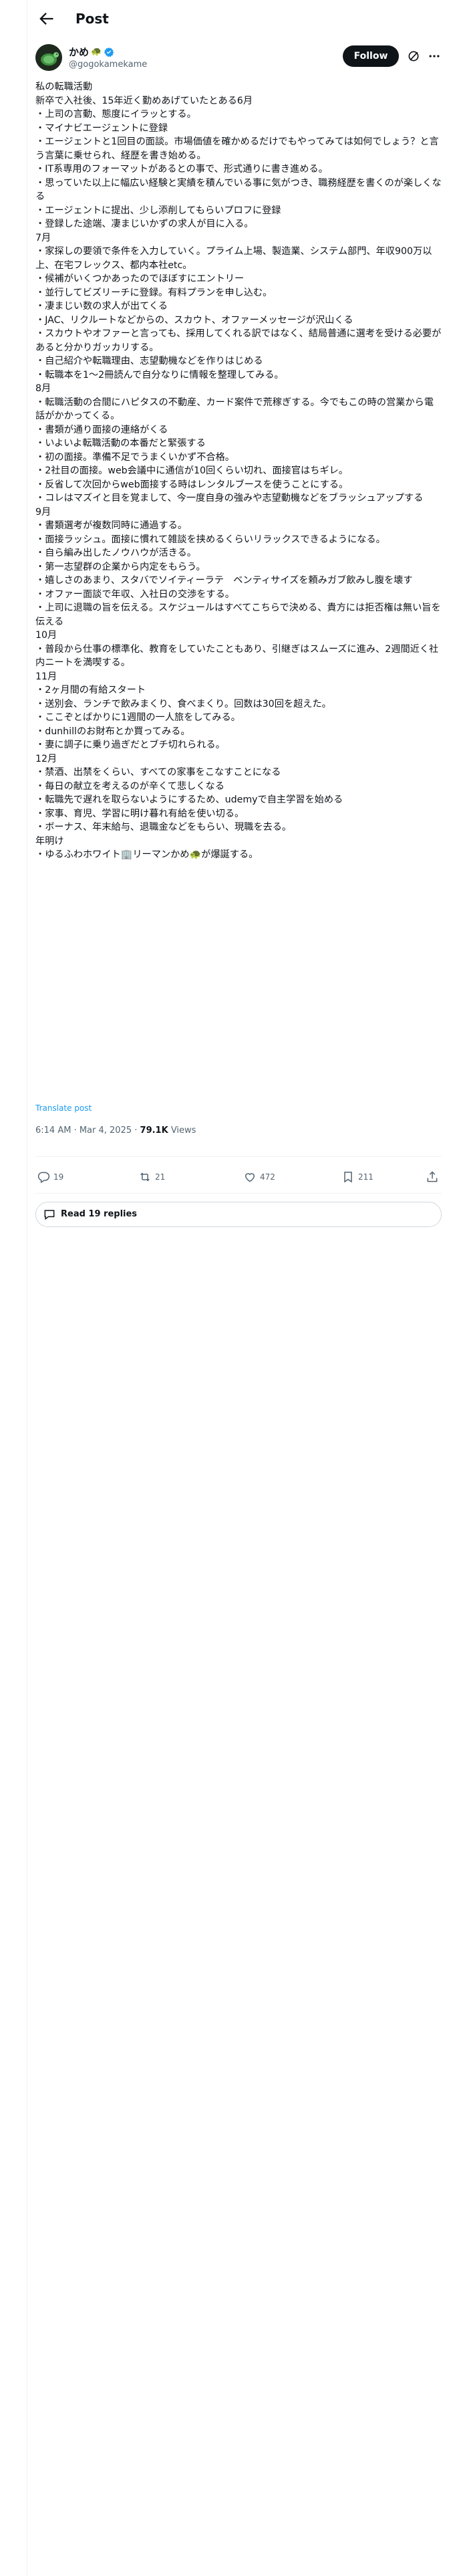 This screenshot has width=451, height=2576. What do you see at coordinates (181, 169) in the screenshot?
I see `post-line: ・IT系専用のフォーマットがあるとの事で、形式通りに書き進める。` at bounding box center [181, 169].